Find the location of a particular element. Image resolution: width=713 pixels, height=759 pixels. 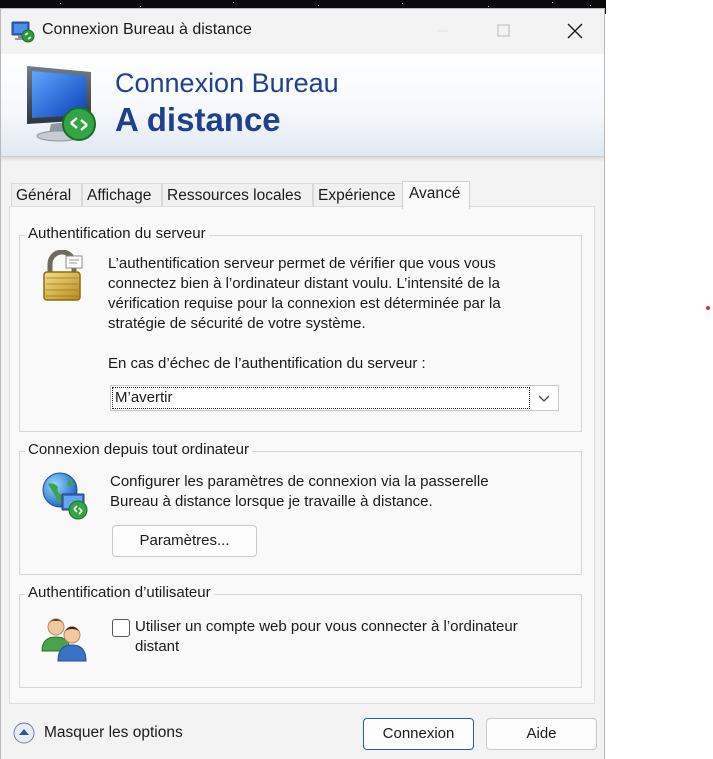

help-button: Aide is located at coordinates (541, 734).